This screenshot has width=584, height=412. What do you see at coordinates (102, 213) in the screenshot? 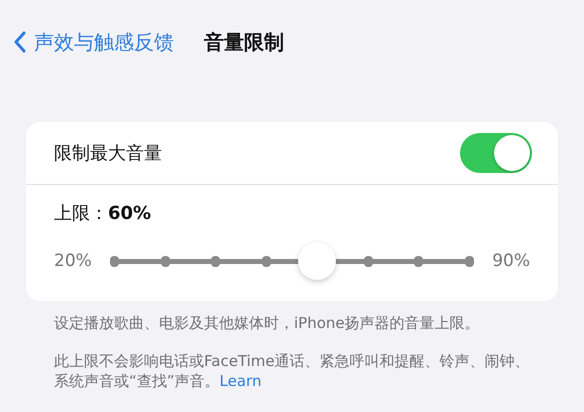
I see `limit-caption: 上限：60%` at bounding box center [102, 213].